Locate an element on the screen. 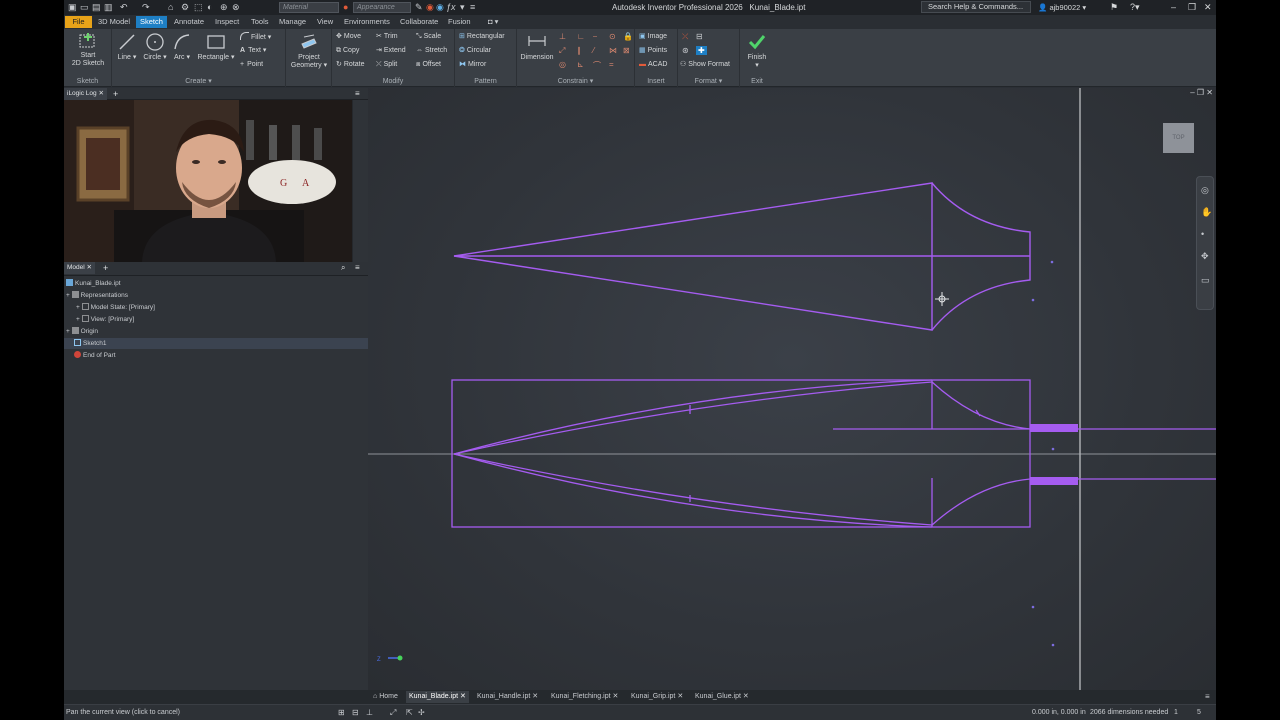 The height and width of the screenshot is (720, 1280). tab-fusion: Fusion is located at coordinates (459, 22).